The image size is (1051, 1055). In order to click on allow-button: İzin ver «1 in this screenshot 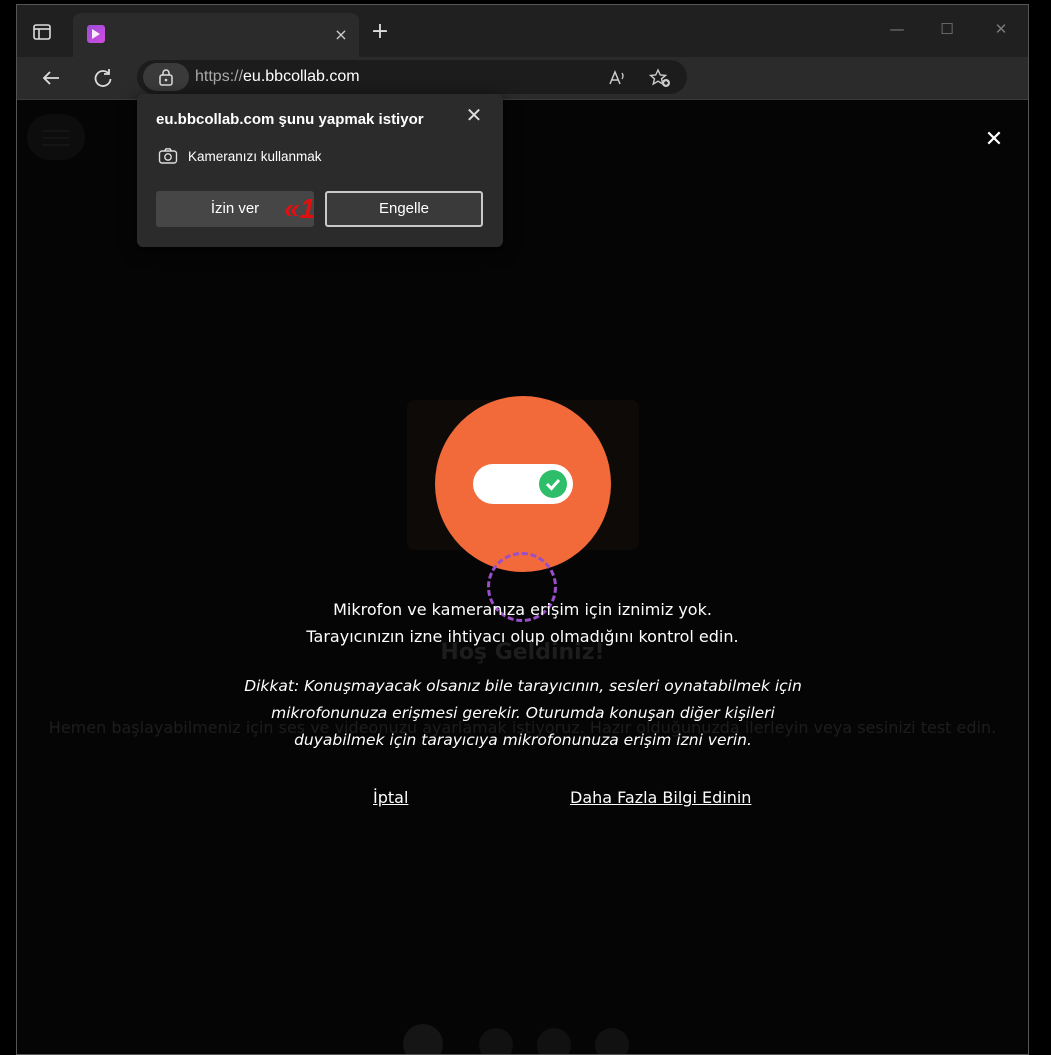, I will do `click(236, 209)`.